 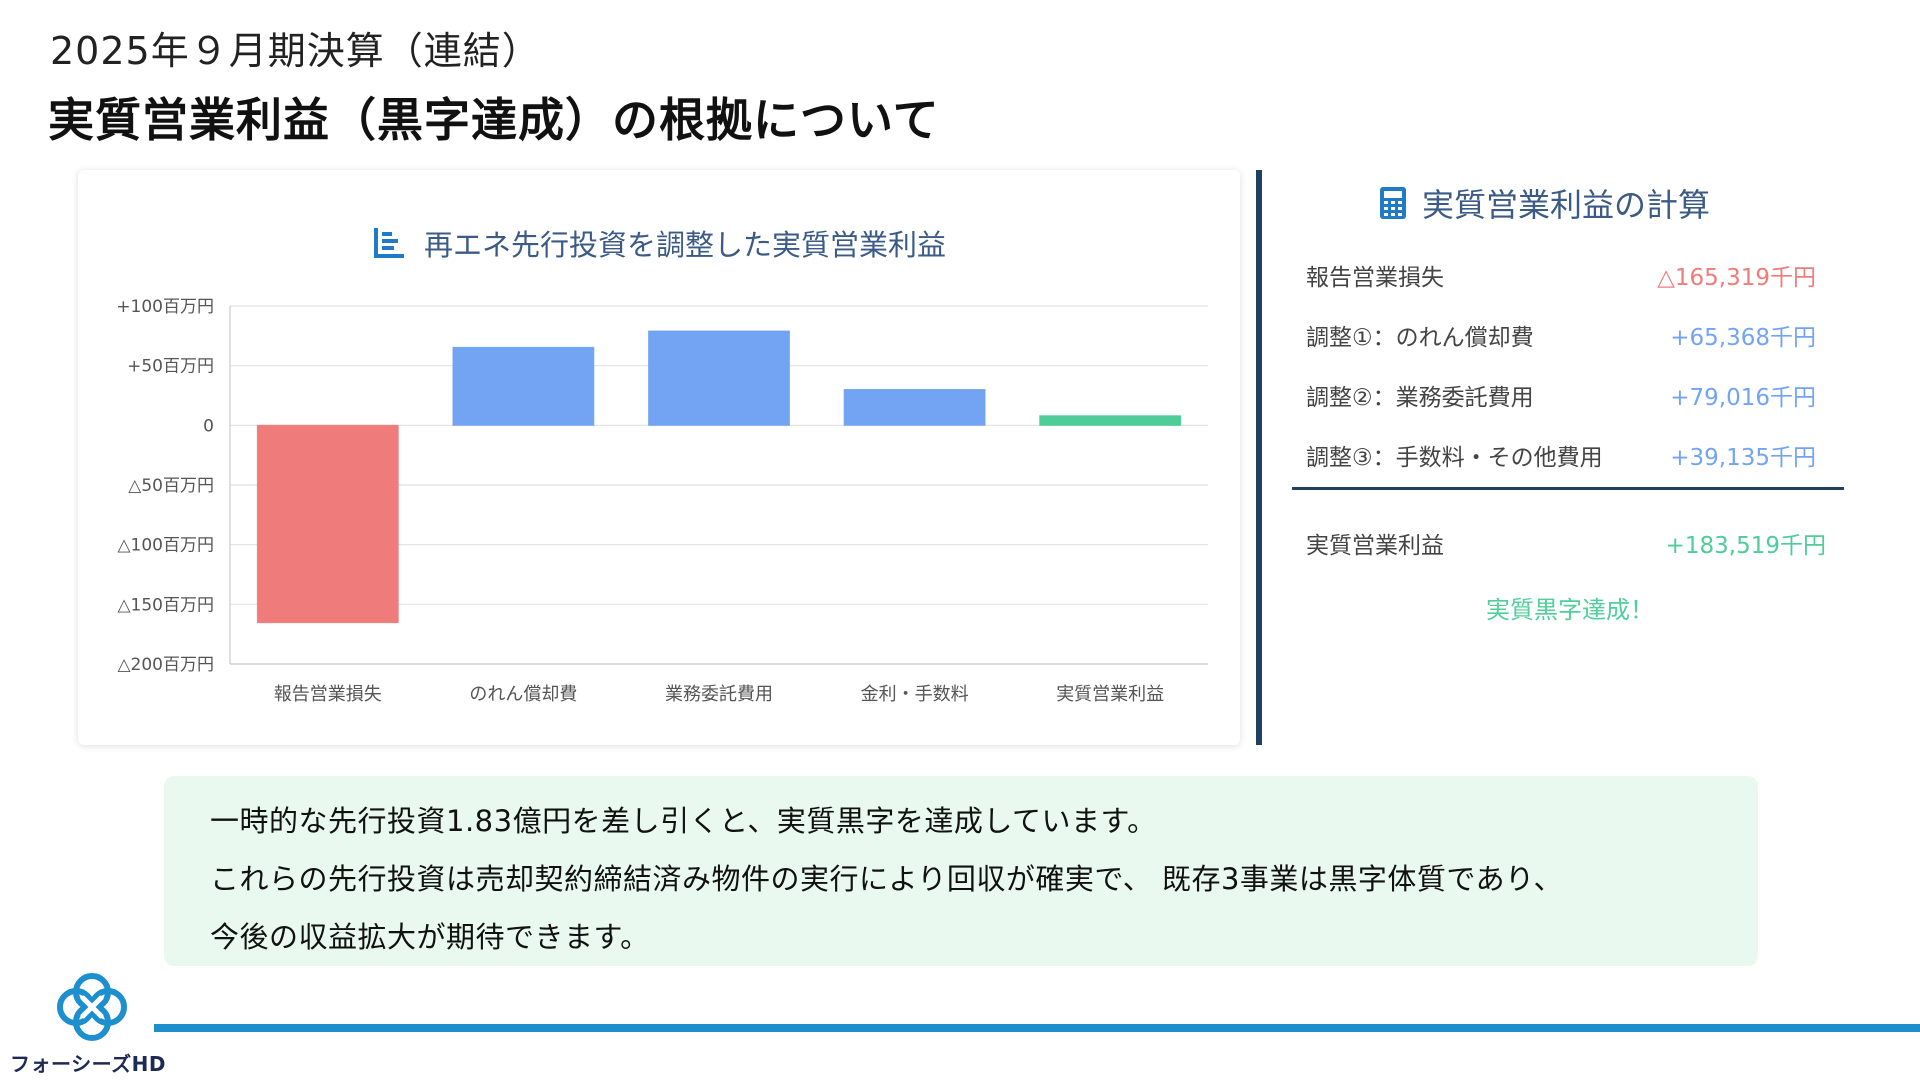 I want to click on note-line: 一時的な先行投資1.83億円を差し引くと、実質黒字を達成しています。, so click(x=683, y=821).